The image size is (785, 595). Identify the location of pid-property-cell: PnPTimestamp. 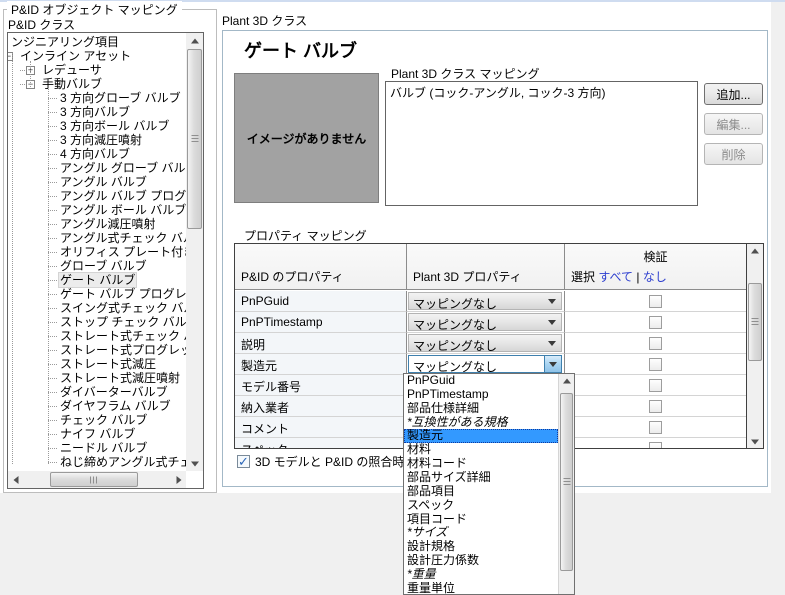
(320, 322).